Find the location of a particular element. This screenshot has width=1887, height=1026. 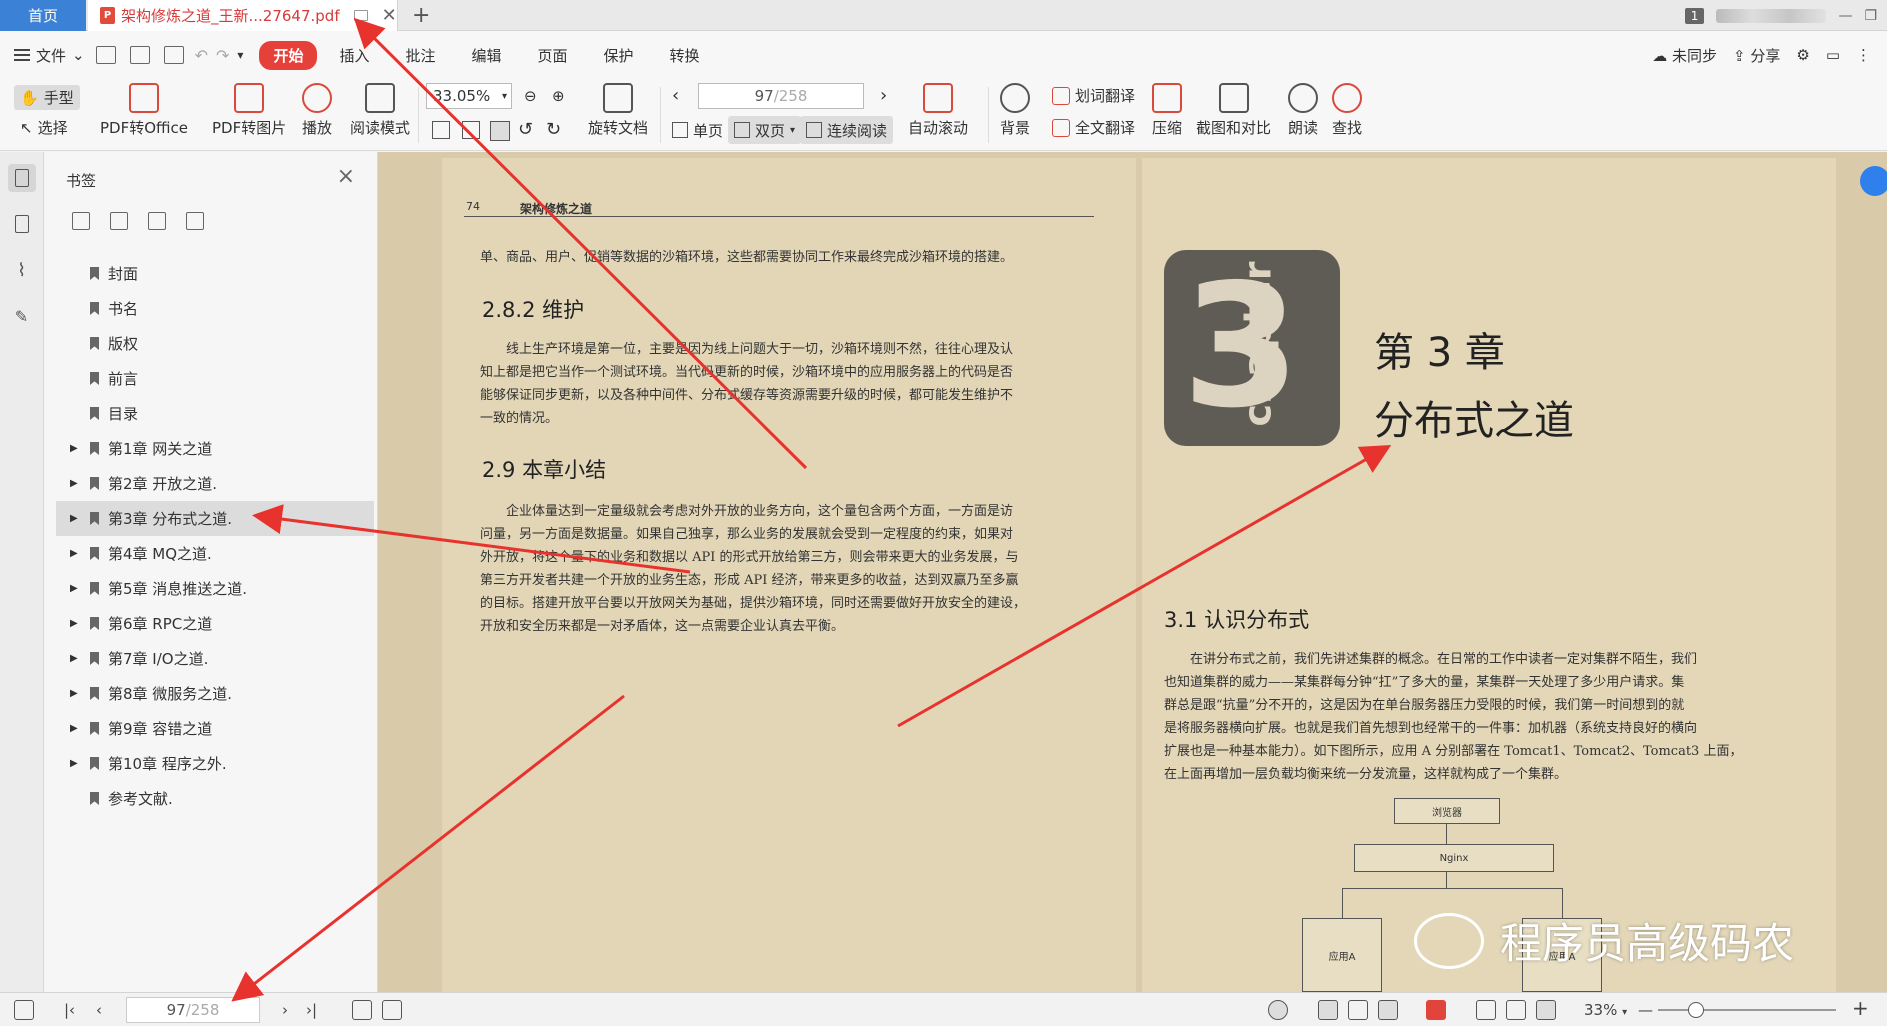

pdf-to-image-button: PDF转图片 is located at coordinates (249, 110).